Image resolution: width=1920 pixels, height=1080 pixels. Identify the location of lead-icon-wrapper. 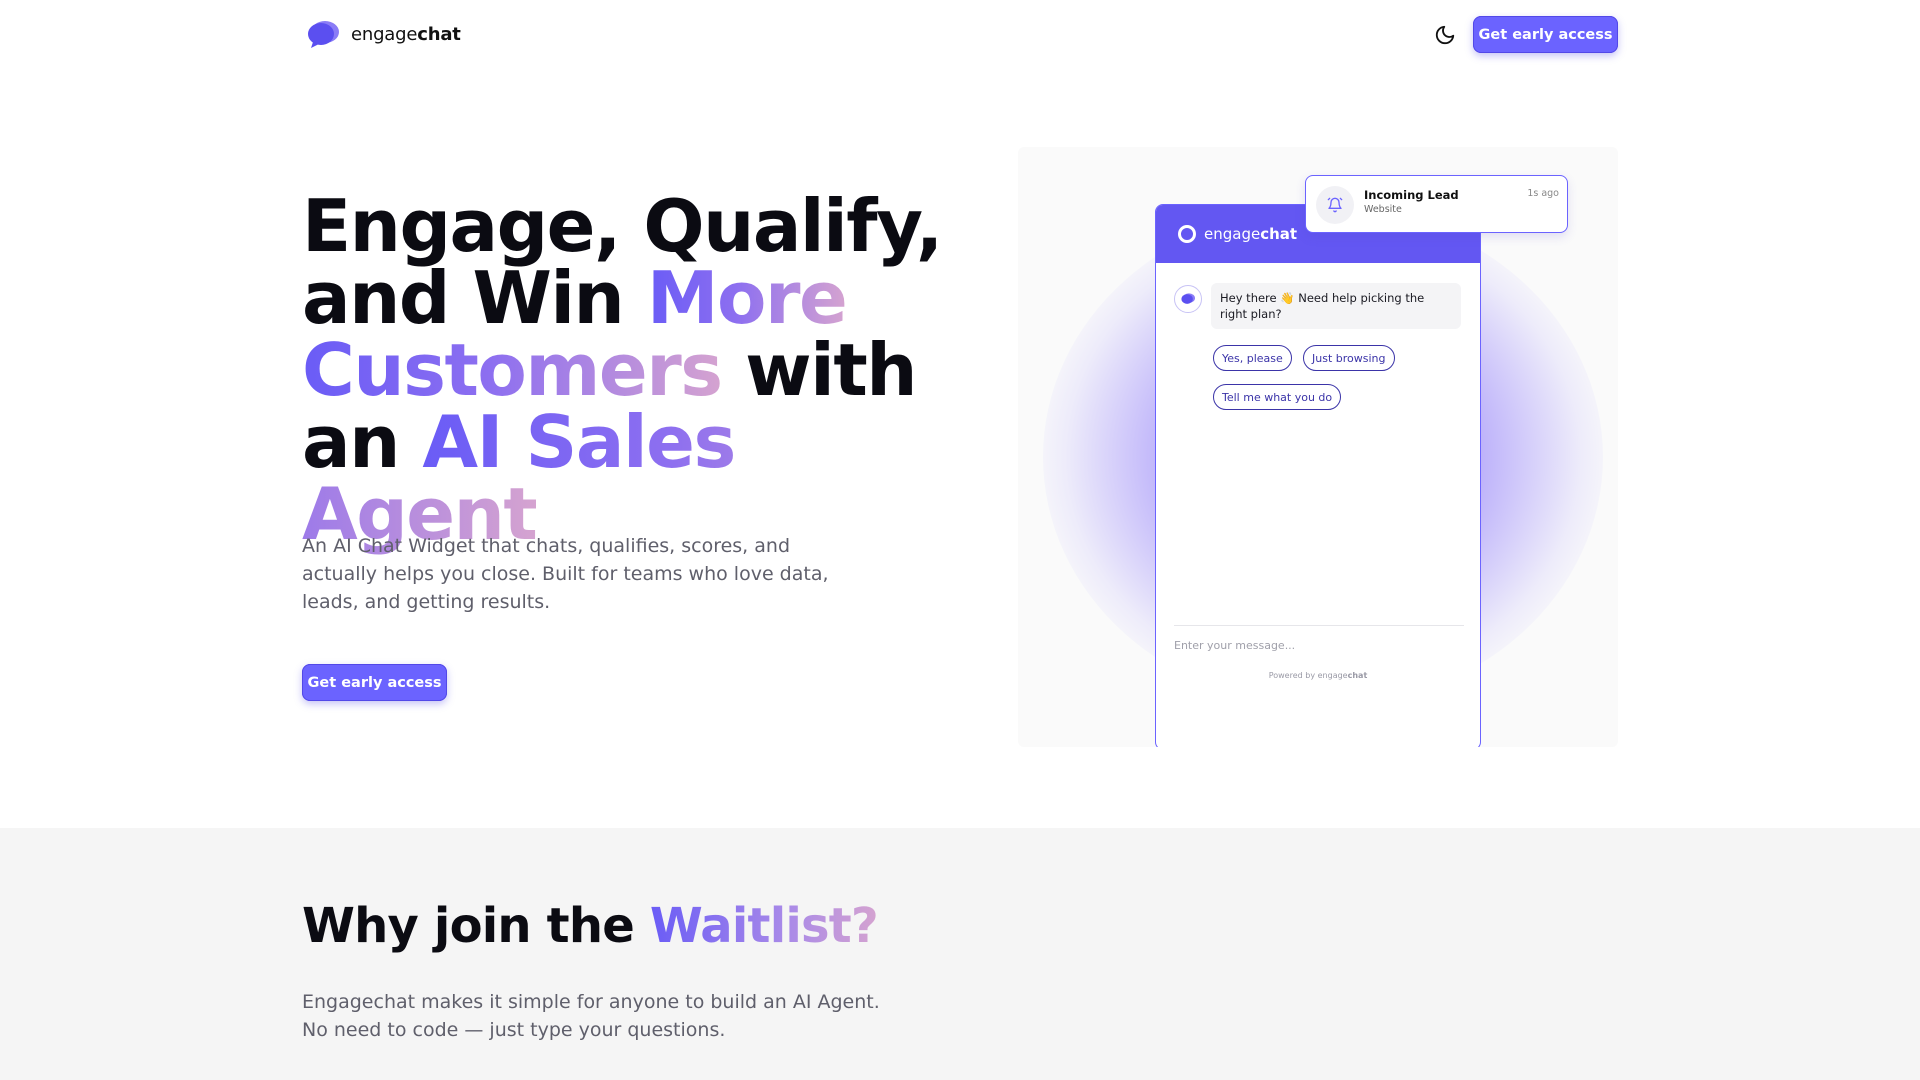
(1335, 205).